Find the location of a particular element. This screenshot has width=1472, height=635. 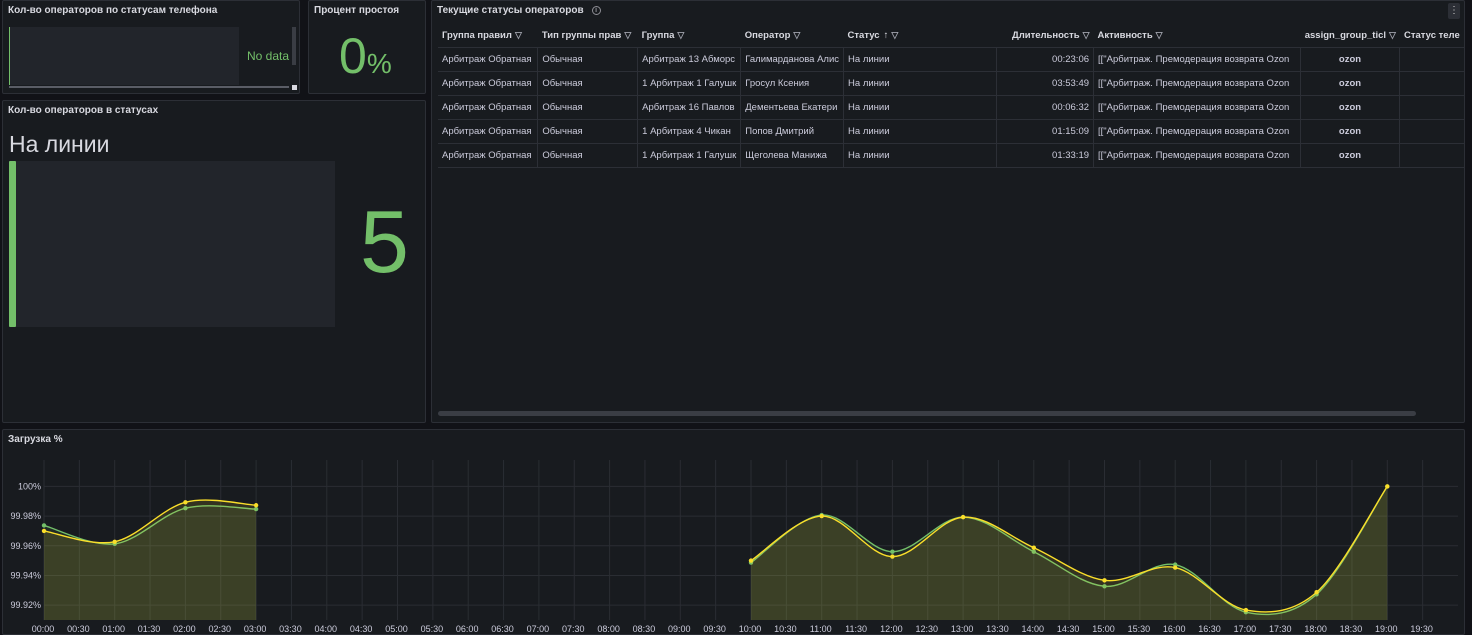

x-tick-label: 09:00 is located at coordinates (679, 629).